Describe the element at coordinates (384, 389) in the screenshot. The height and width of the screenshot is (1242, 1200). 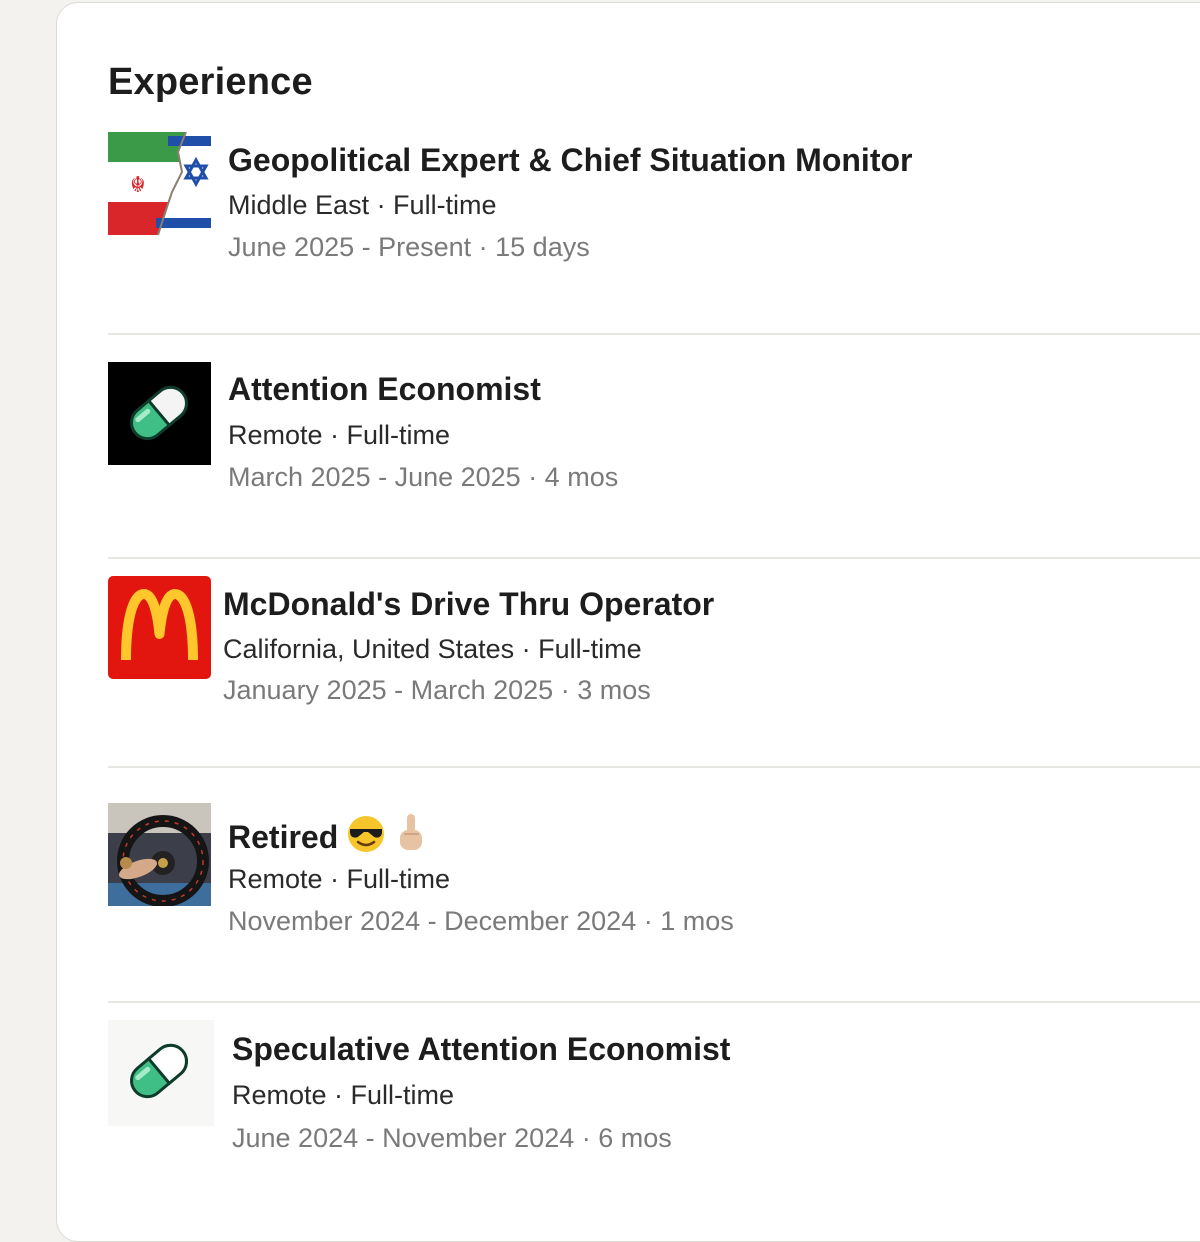
I see `job-title: Attention Economist` at that location.